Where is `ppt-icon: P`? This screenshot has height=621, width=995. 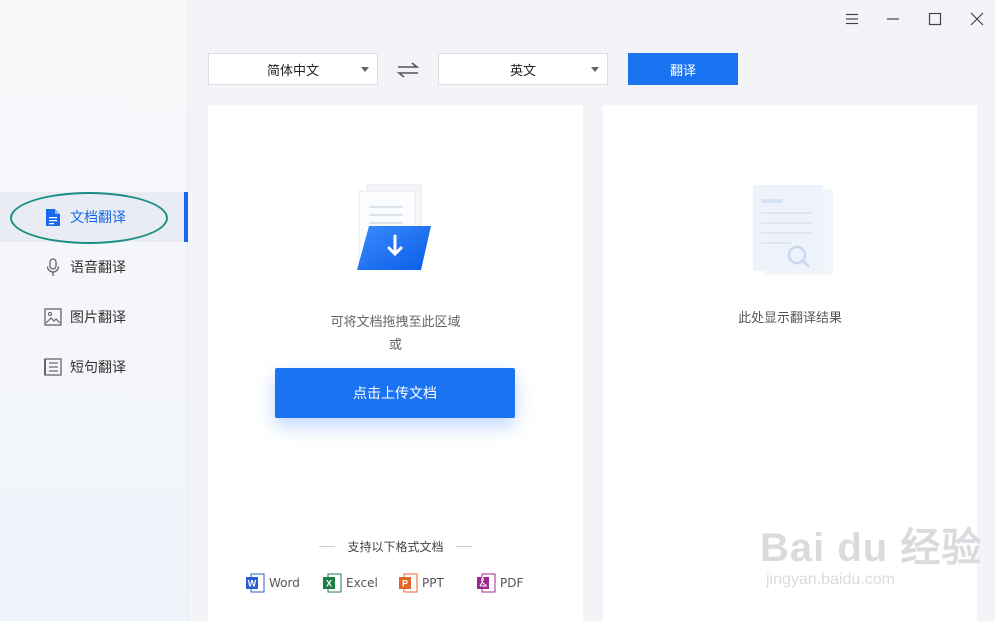
ppt-icon: P is located at coordinates (408, 583).